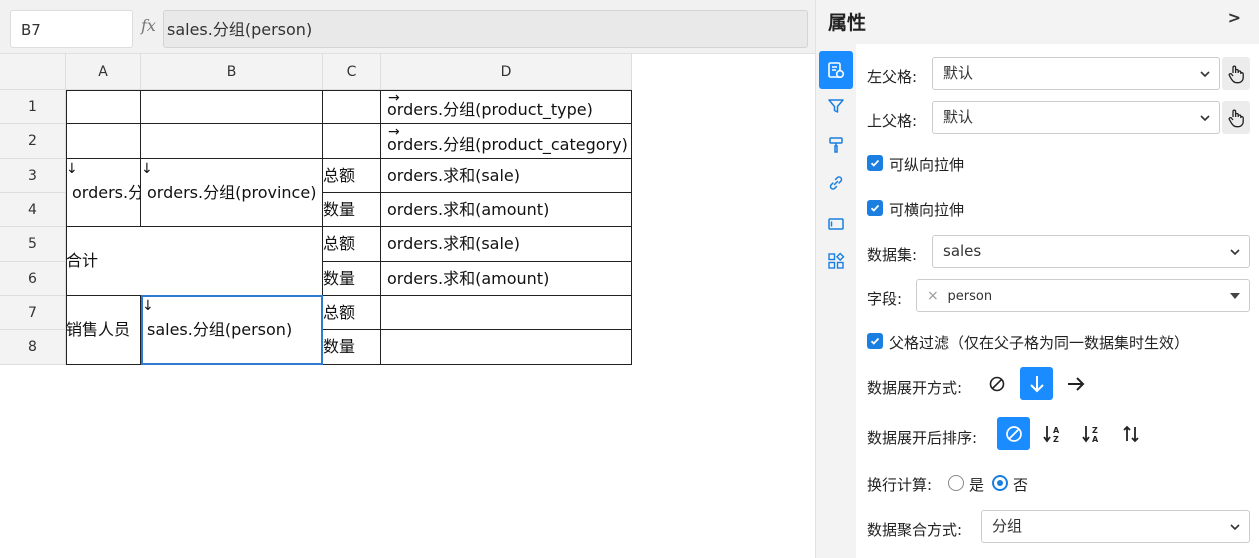 This screenshot has width=1259, height=558. I want to click on sort-custom-button, so click(1130, 433).